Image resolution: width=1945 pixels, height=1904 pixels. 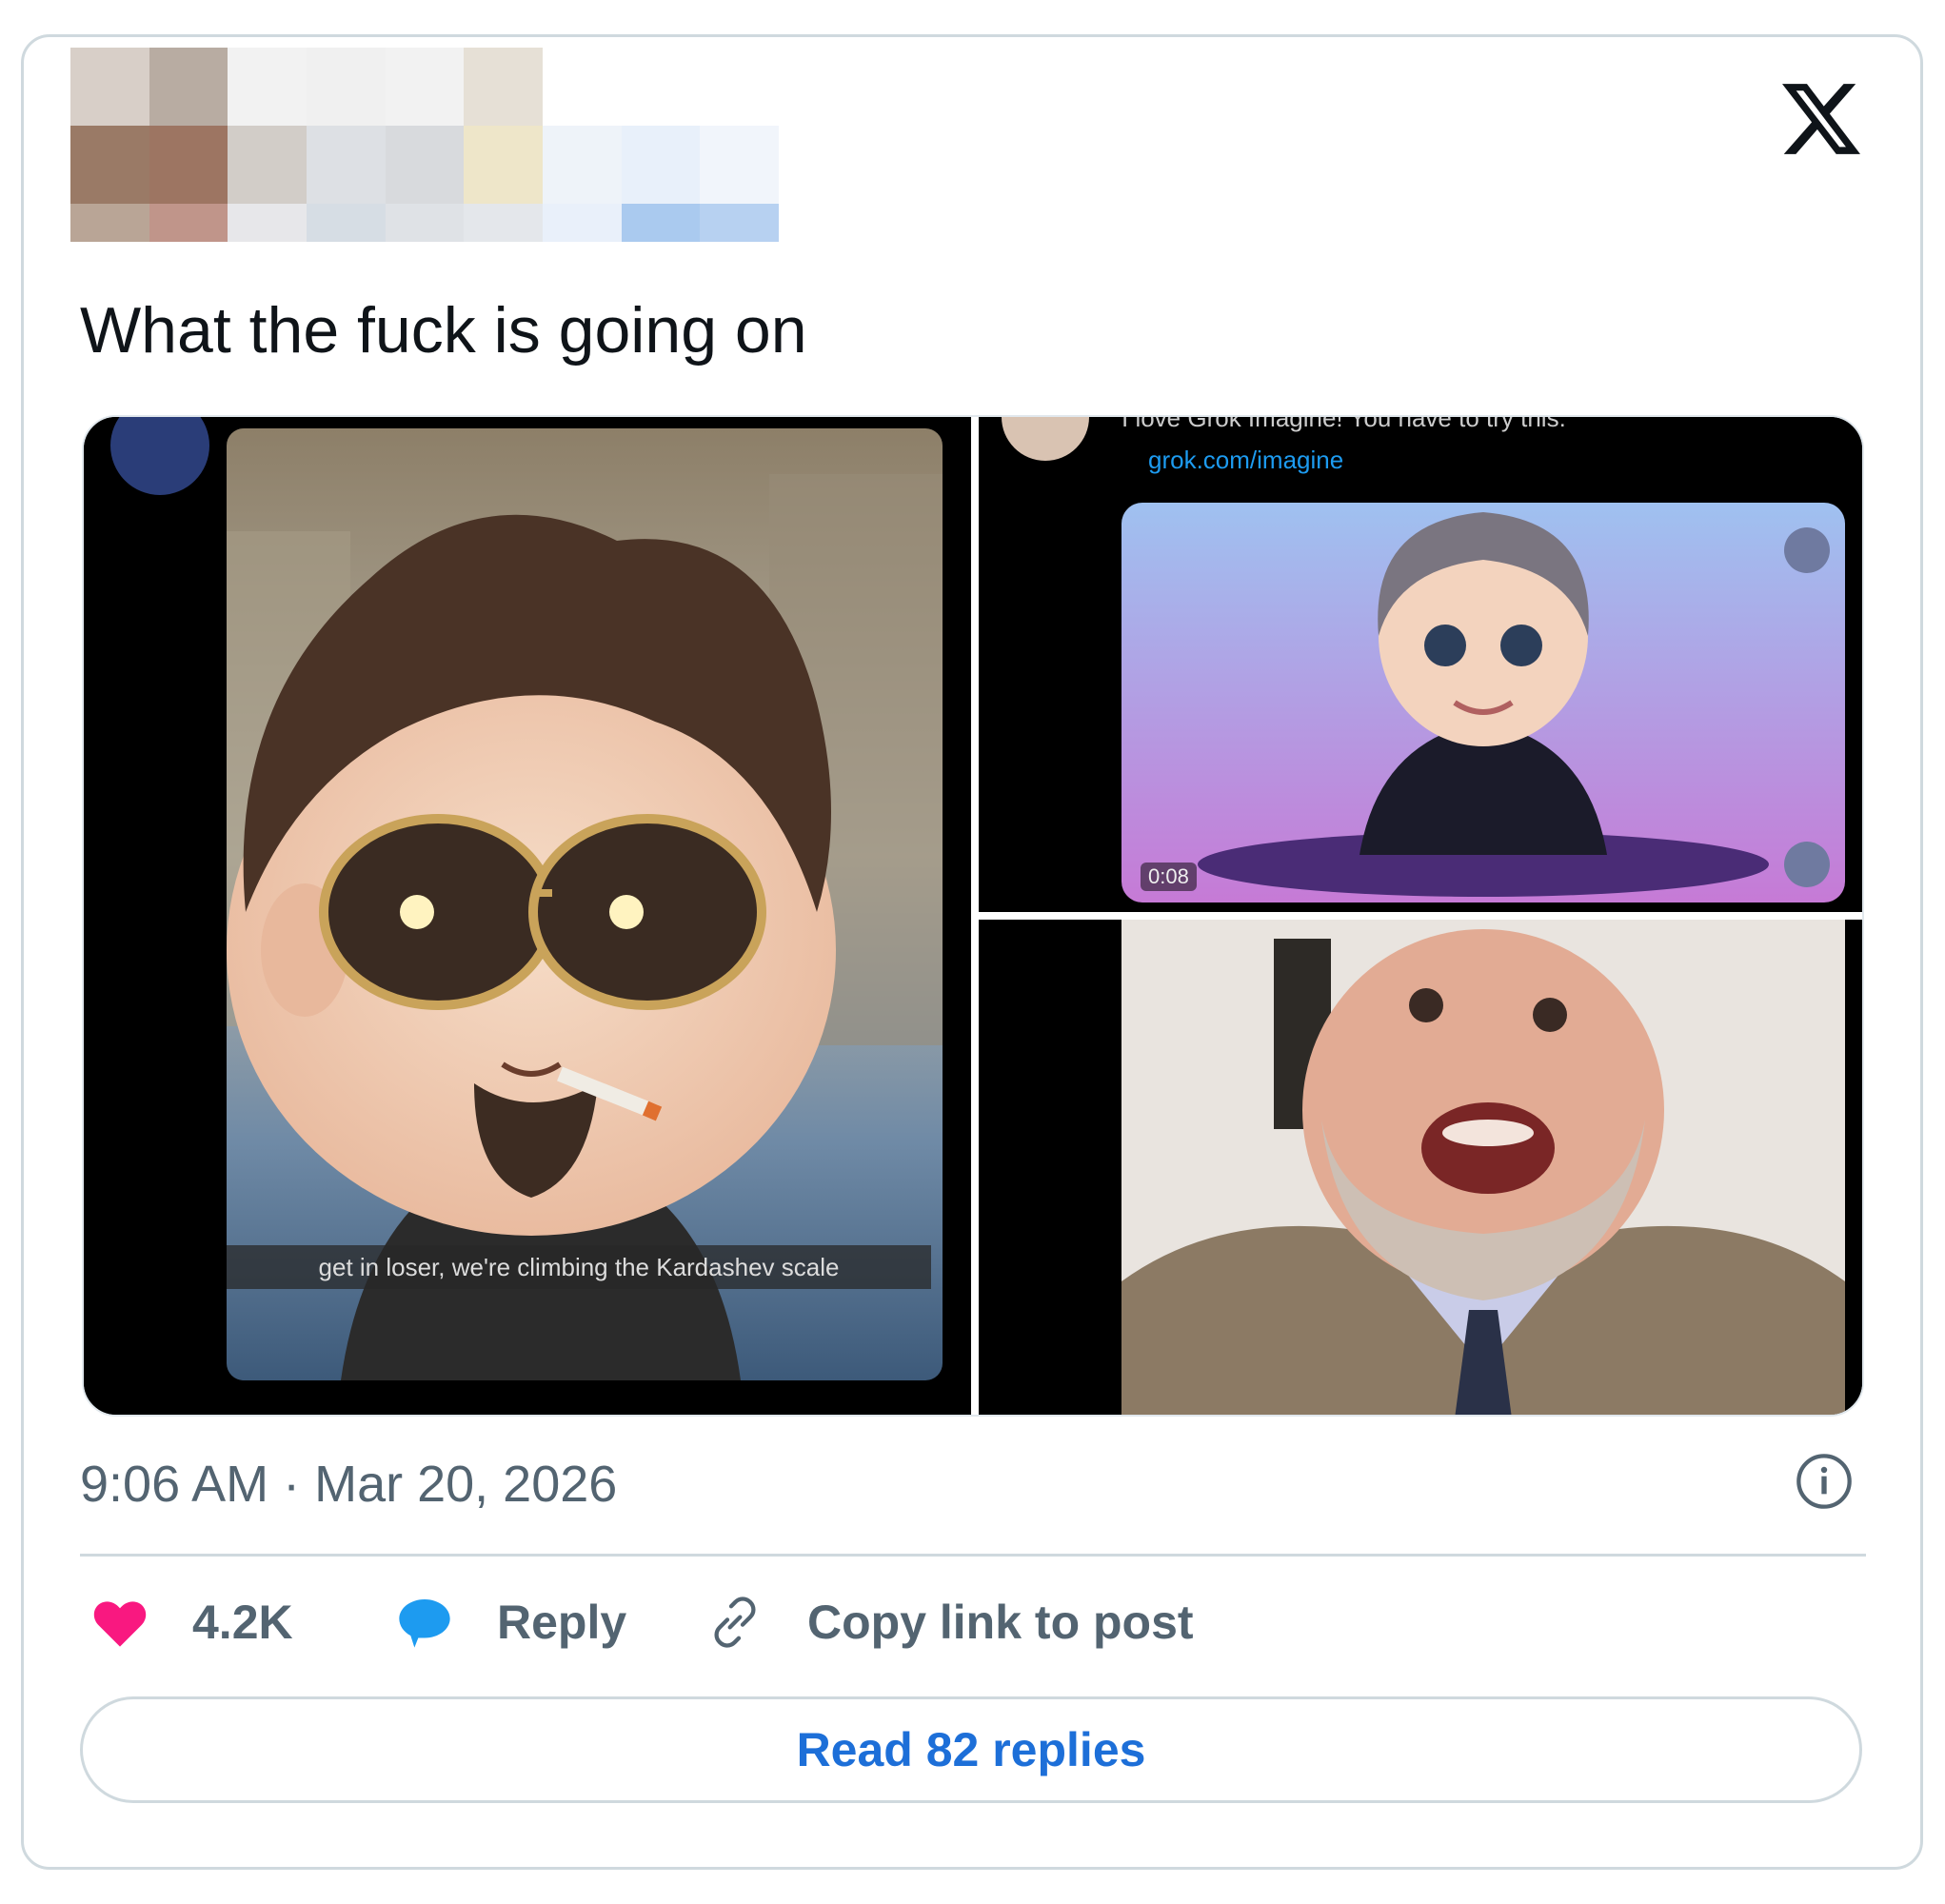 I want to click on read-replies-label: Read 82 replies, so click(x=971, y=1749).